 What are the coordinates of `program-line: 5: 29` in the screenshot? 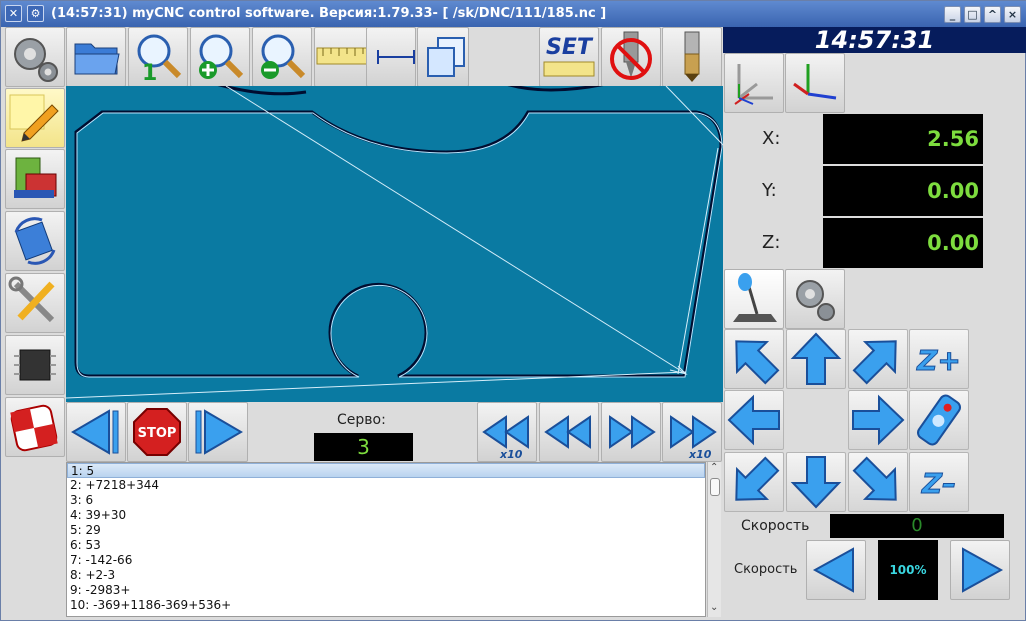 It's located at (386, 530).